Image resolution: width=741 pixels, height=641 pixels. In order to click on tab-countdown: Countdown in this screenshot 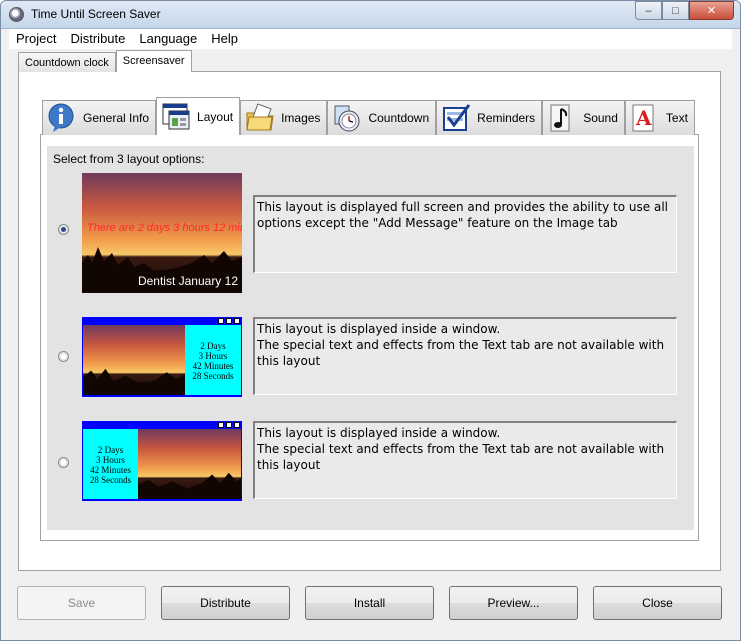, I will do `click(382, 117)`.